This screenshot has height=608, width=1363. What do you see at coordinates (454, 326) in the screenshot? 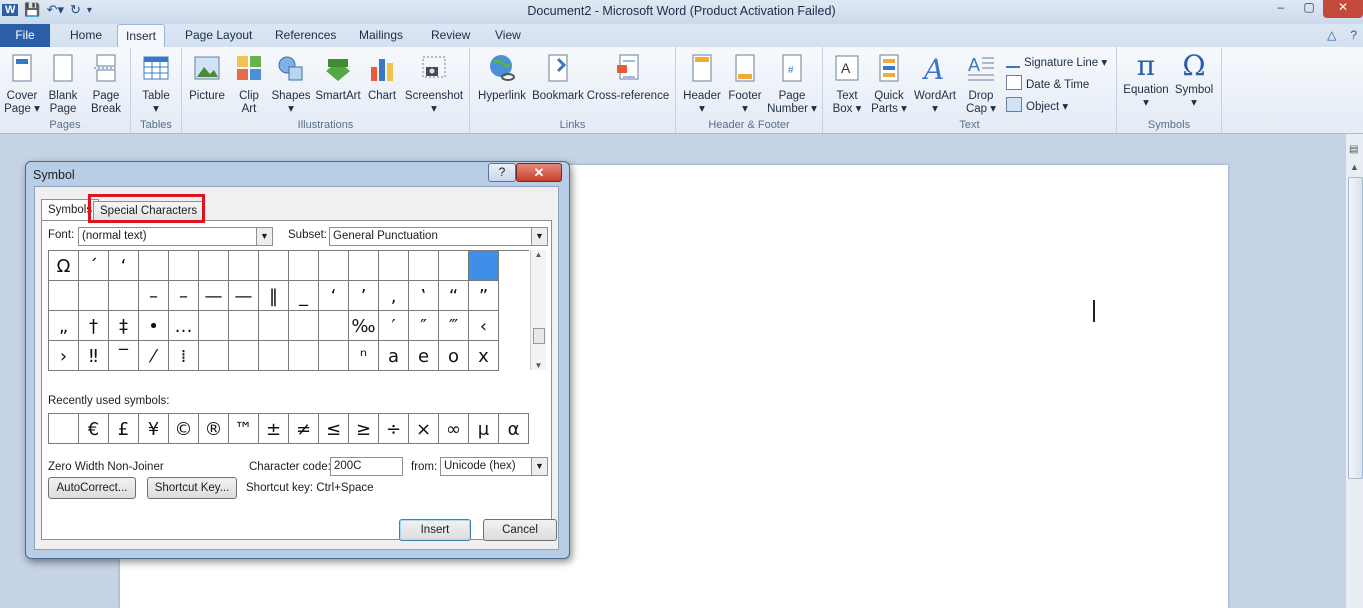
I see `symbol-cell: ‴` at bounding box center [454, 326].